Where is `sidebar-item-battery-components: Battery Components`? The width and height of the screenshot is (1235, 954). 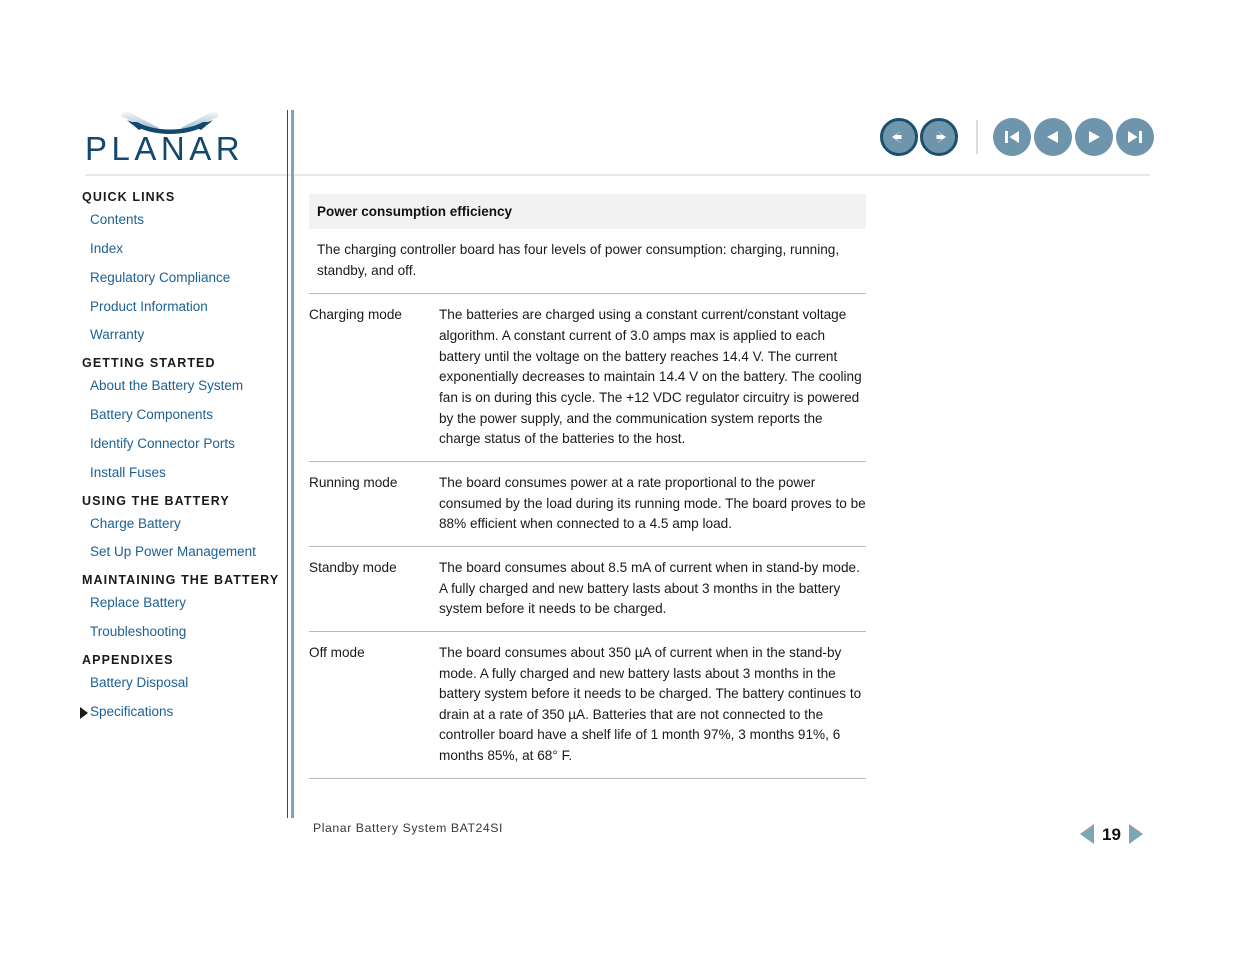 sidebar-item-battery-components: Battery Components is located at coordinates (186, 415).